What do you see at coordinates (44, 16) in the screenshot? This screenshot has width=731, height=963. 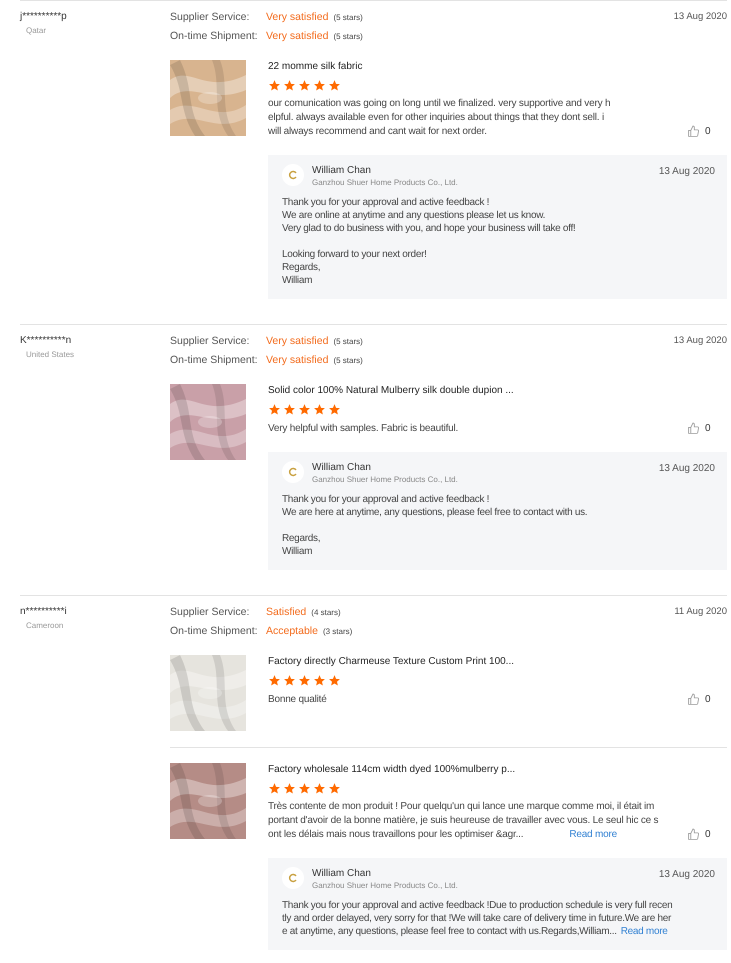 I see `buyer-name: j**********p` at bounding box center [44, 16].